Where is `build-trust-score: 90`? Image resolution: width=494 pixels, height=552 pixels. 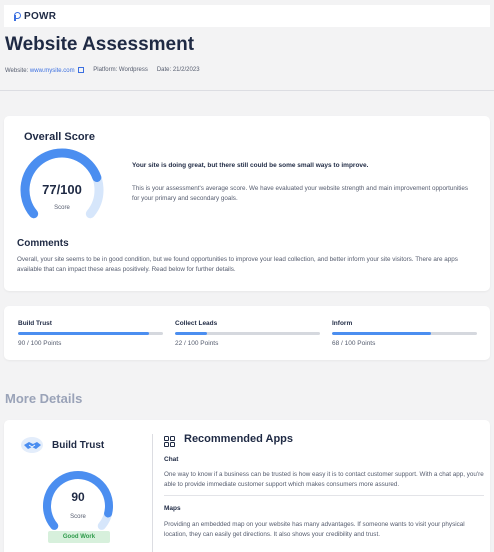
build-trust-score: 90 is located at coordinates (78, 497).